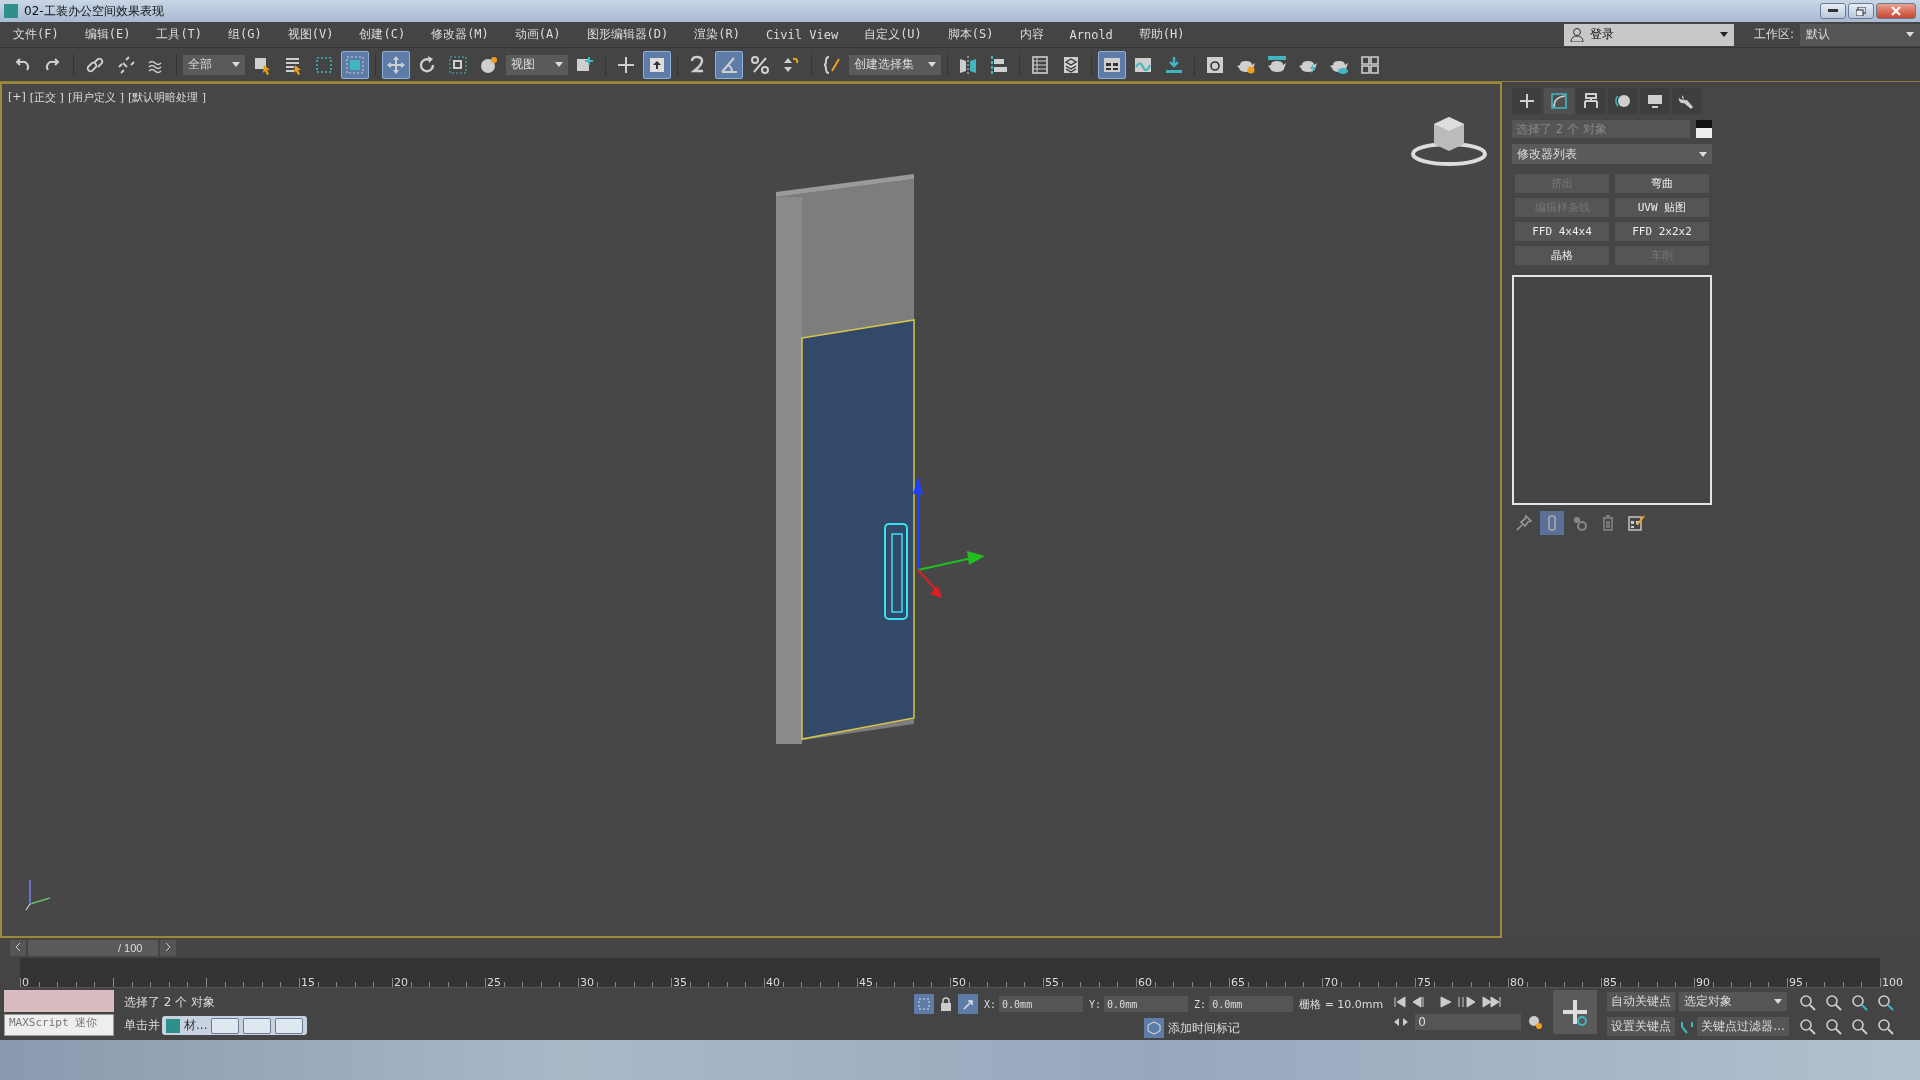 Image resolution: width=1920 pixels, height=1080 pixels. What do you see at coordinates (1807, 1003) in the screenshot?
I see `search-icon` at bounding box center [1807, 1003].